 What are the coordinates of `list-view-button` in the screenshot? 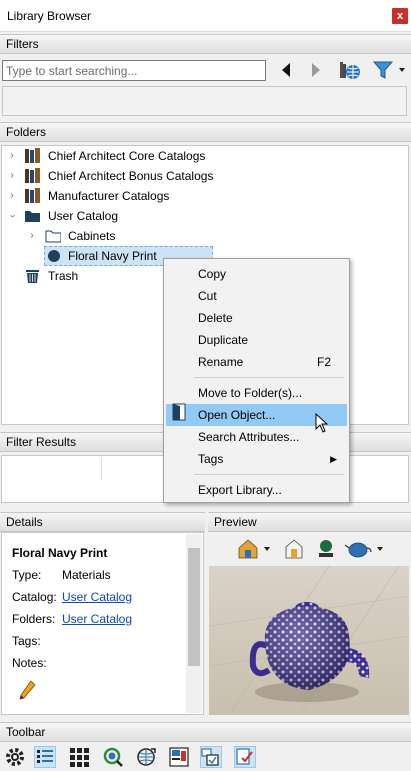 It's located at (45, 757).